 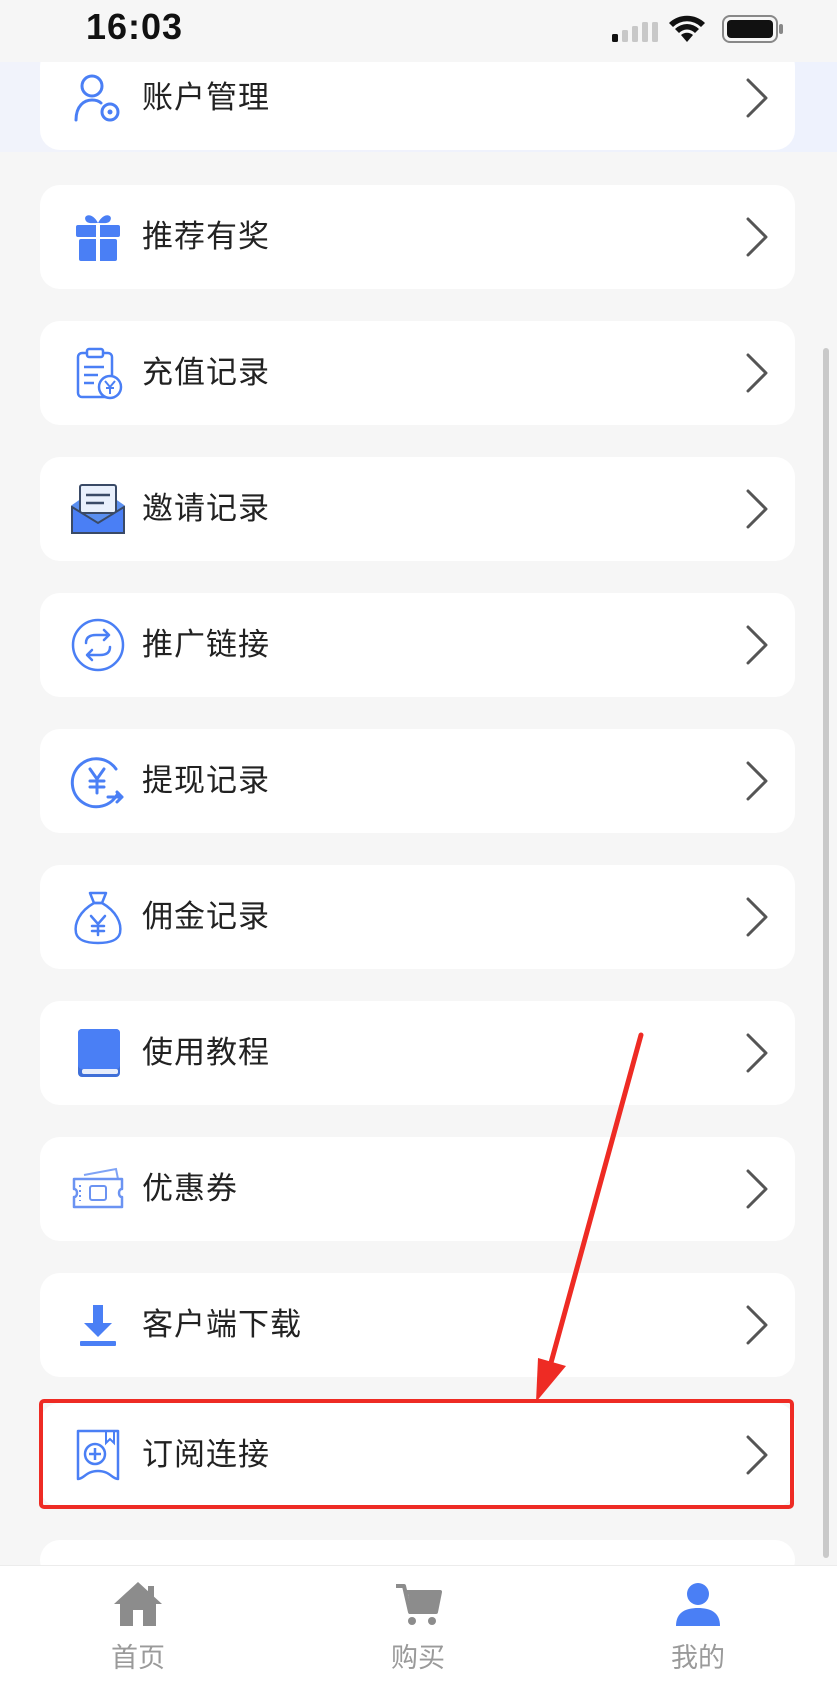 I want to click on tab-bar: 首页 购买 我的, so click(x=418, y=1625).